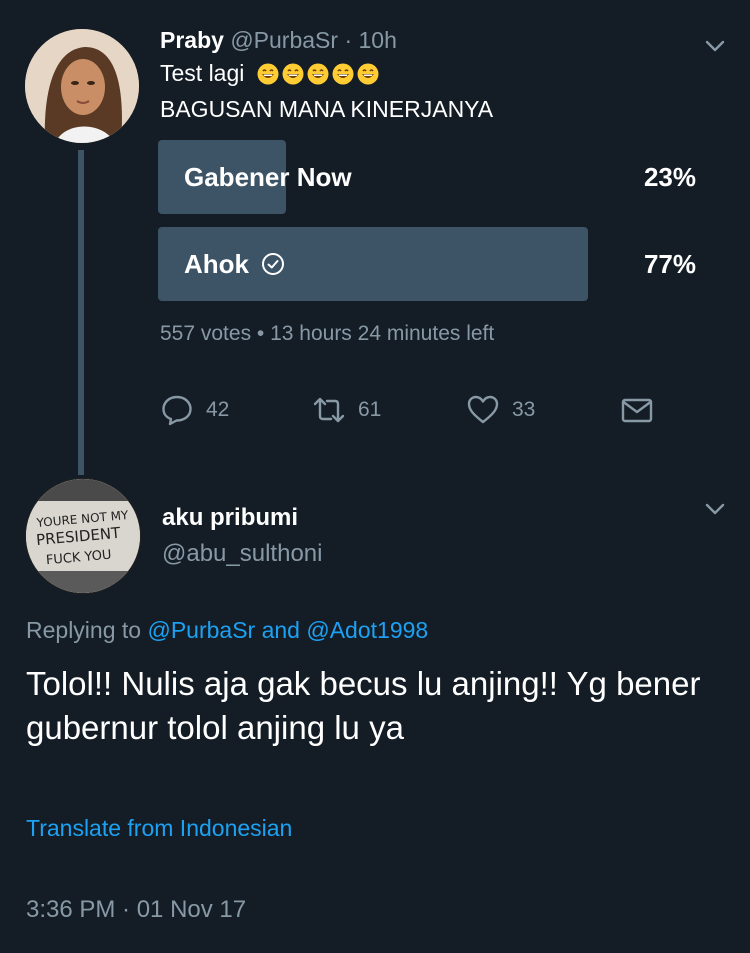  Describe the element at coordinates (268, 177) in the screenshot. I see `poll-option-label: Gabener Now` at that location.